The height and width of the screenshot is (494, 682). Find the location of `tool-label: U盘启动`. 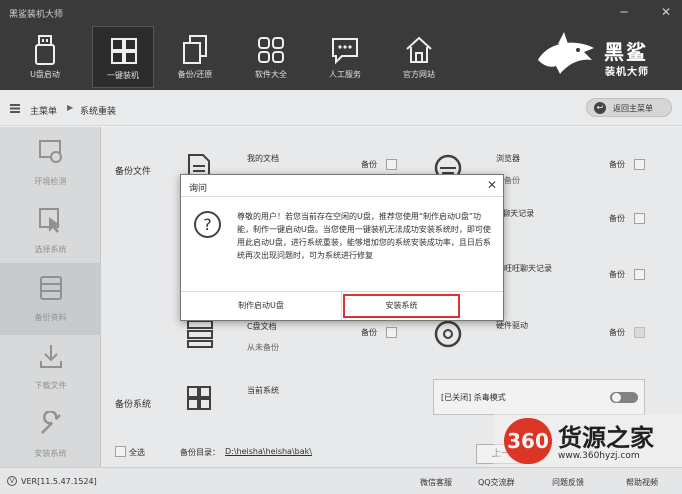

tool-label: U盘启动 is located at coordinates (45, 74).